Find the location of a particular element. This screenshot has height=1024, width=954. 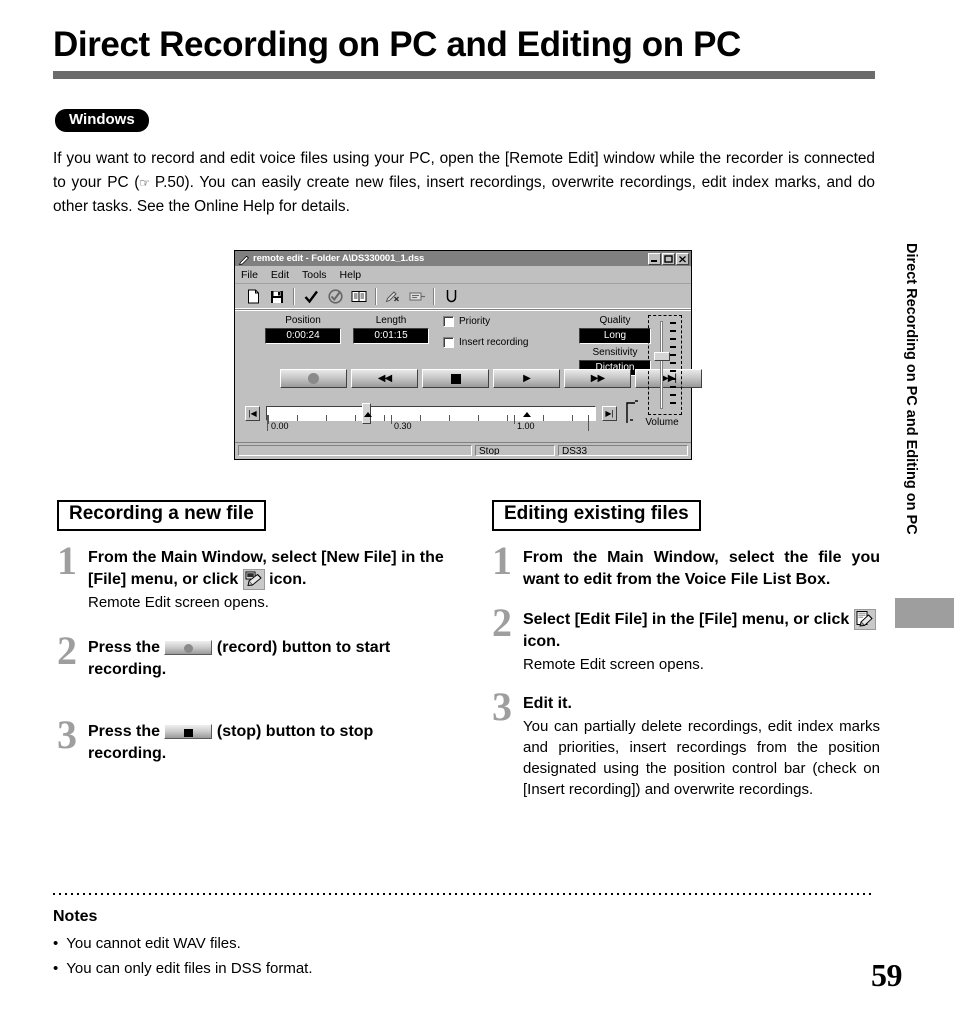

window-statusbar: Stop DS33 is located at coordinates (463, 450).